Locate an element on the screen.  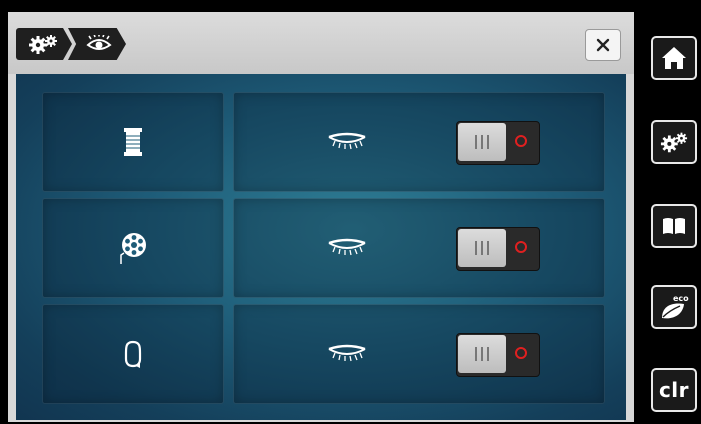
right-sidebar: eco clr is located at coordinates (671, 212).